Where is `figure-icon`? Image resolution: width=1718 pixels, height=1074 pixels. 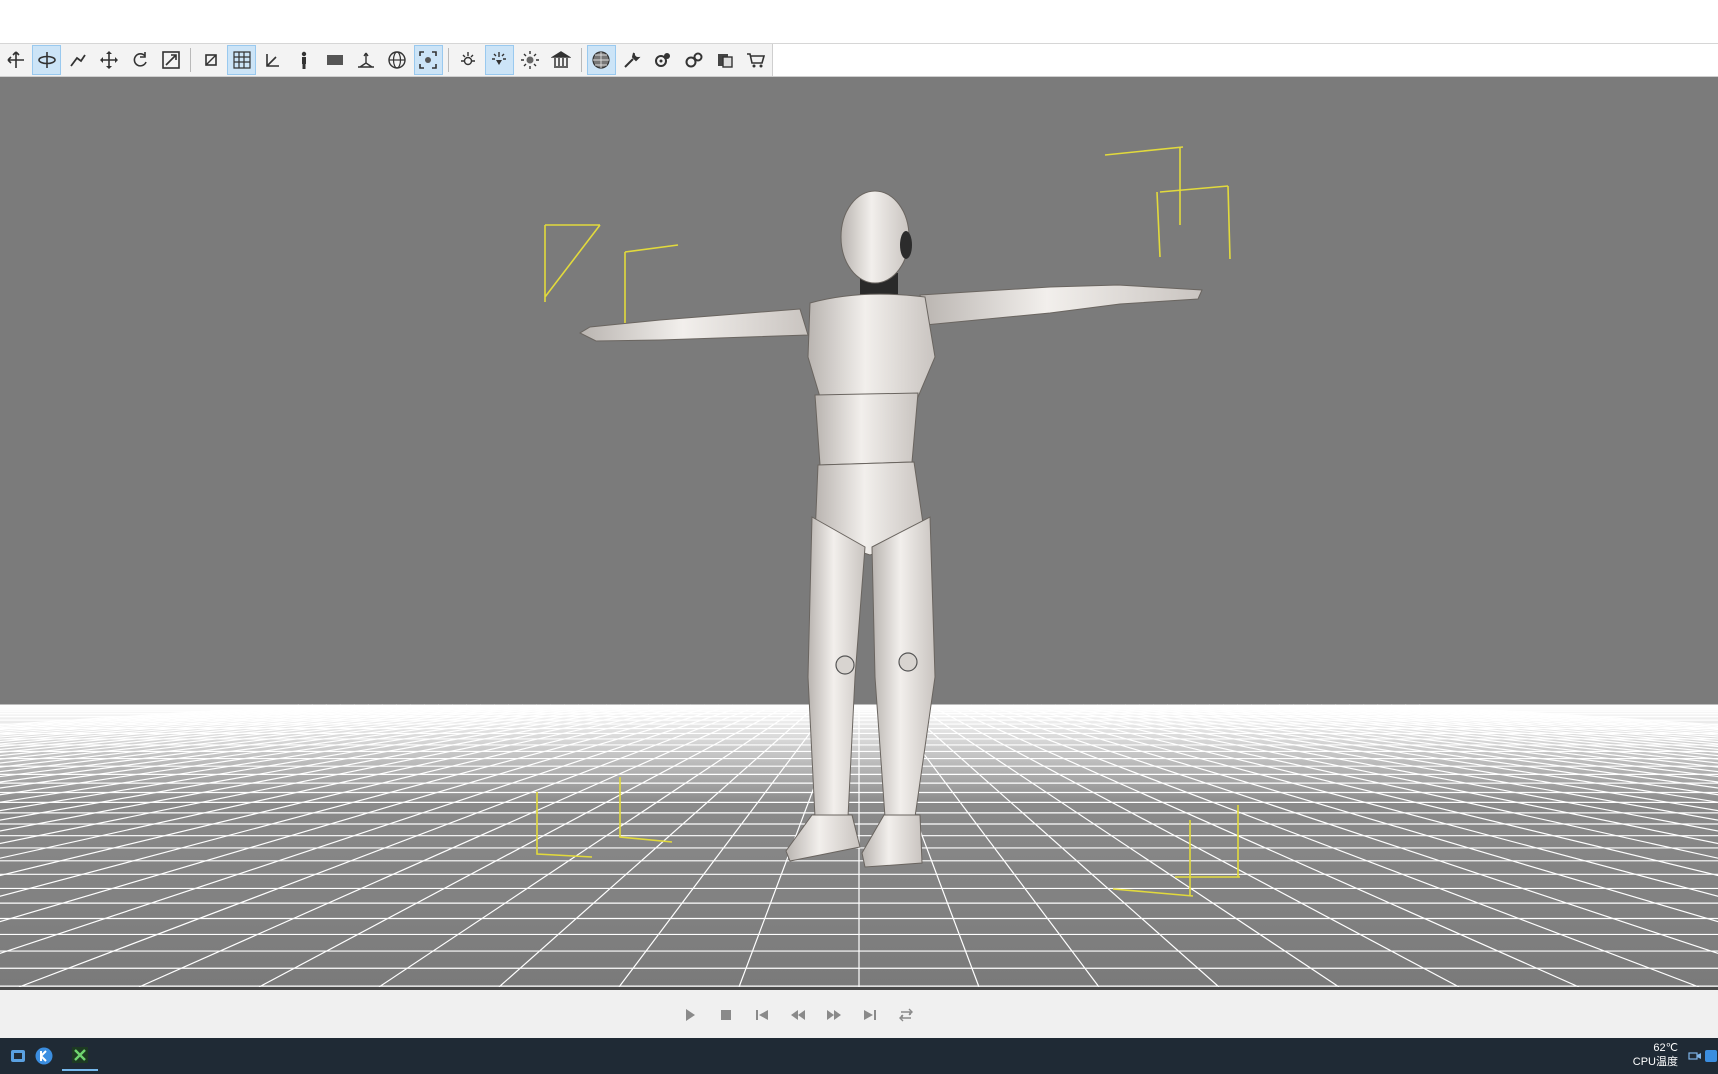 figure-icon is located at coordinates (303, 60).